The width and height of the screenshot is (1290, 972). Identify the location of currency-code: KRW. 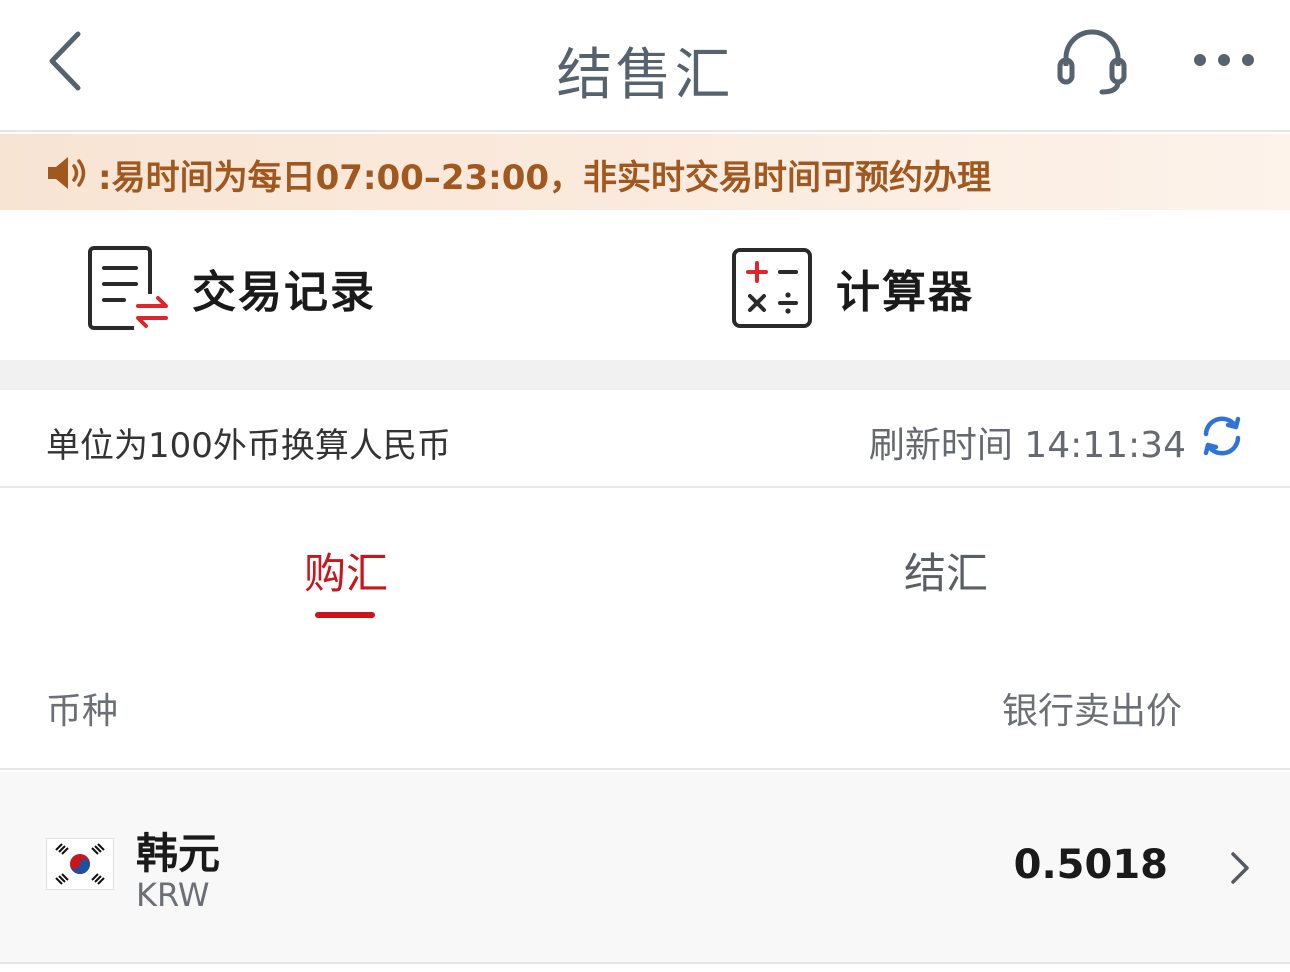
(173, 895).